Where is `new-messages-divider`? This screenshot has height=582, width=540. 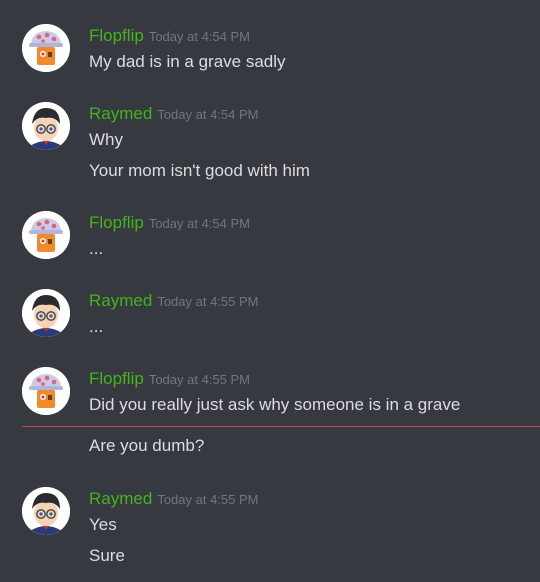
new-messages-divider is located at coordinates (281, 426).